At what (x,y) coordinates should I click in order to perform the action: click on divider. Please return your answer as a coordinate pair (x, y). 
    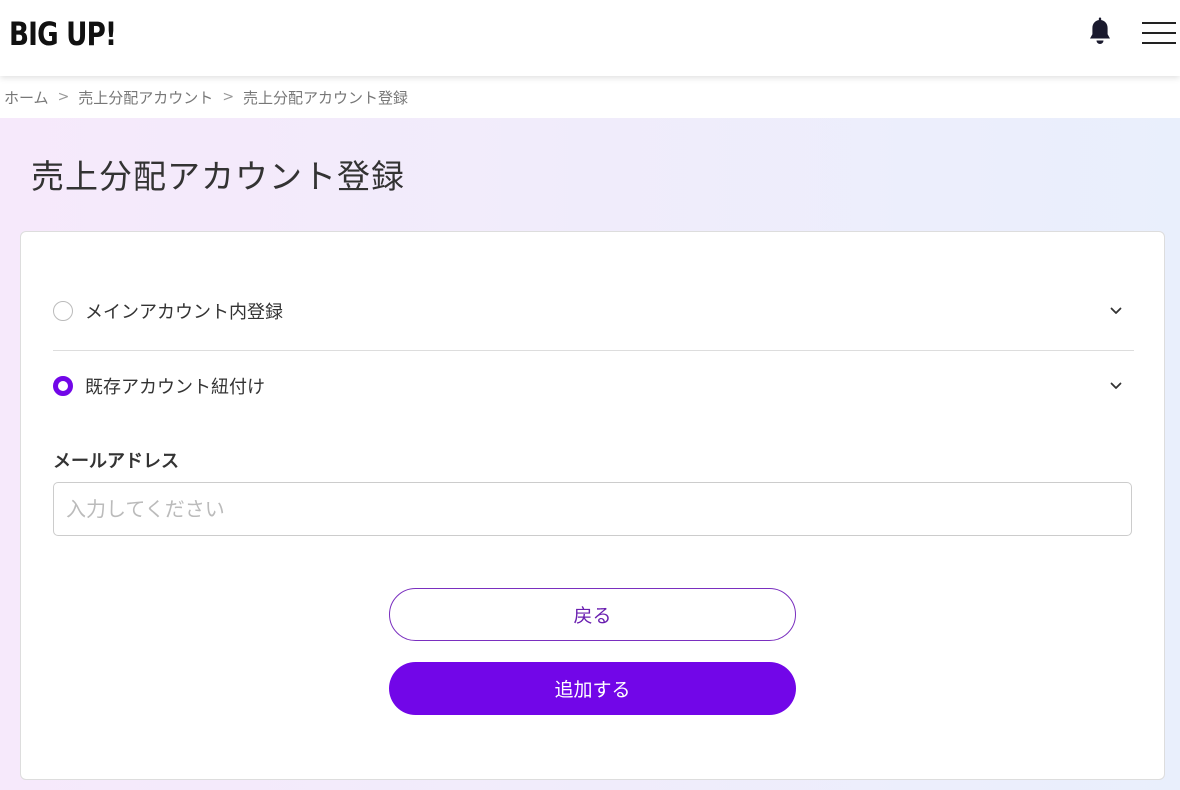
    Looking at the image, I should click on (593, 350).